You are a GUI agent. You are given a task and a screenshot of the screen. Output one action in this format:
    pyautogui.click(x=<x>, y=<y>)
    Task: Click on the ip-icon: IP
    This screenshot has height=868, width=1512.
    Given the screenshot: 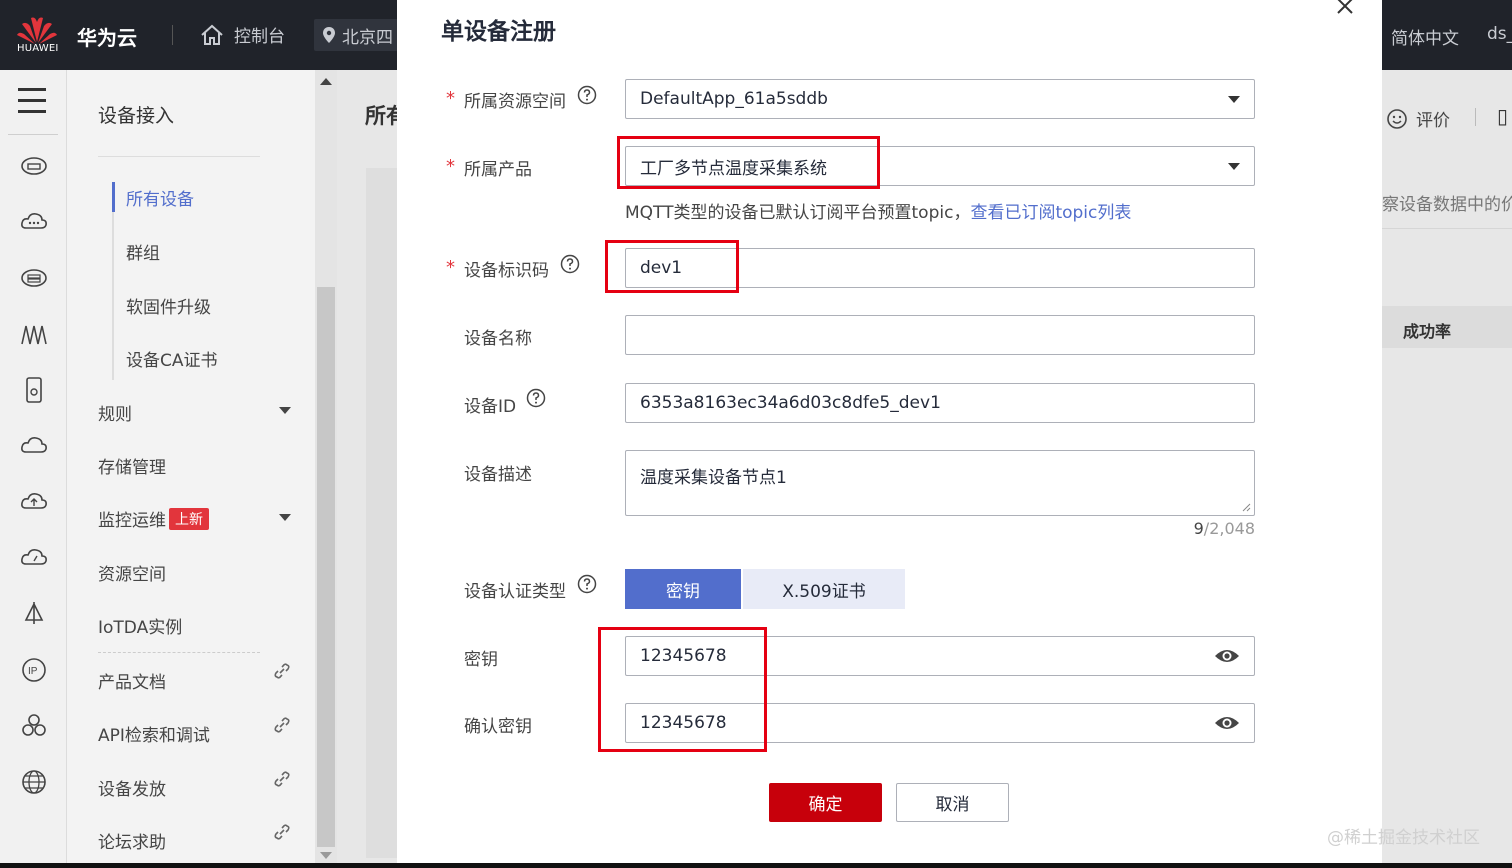 What is the action you would take?
    pyautogui.click(x=34, y=670)
    